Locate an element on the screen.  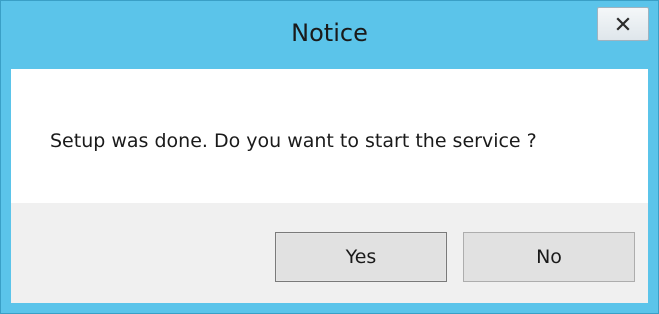
dialog-title: Notice is located at coordinates (329, 33).